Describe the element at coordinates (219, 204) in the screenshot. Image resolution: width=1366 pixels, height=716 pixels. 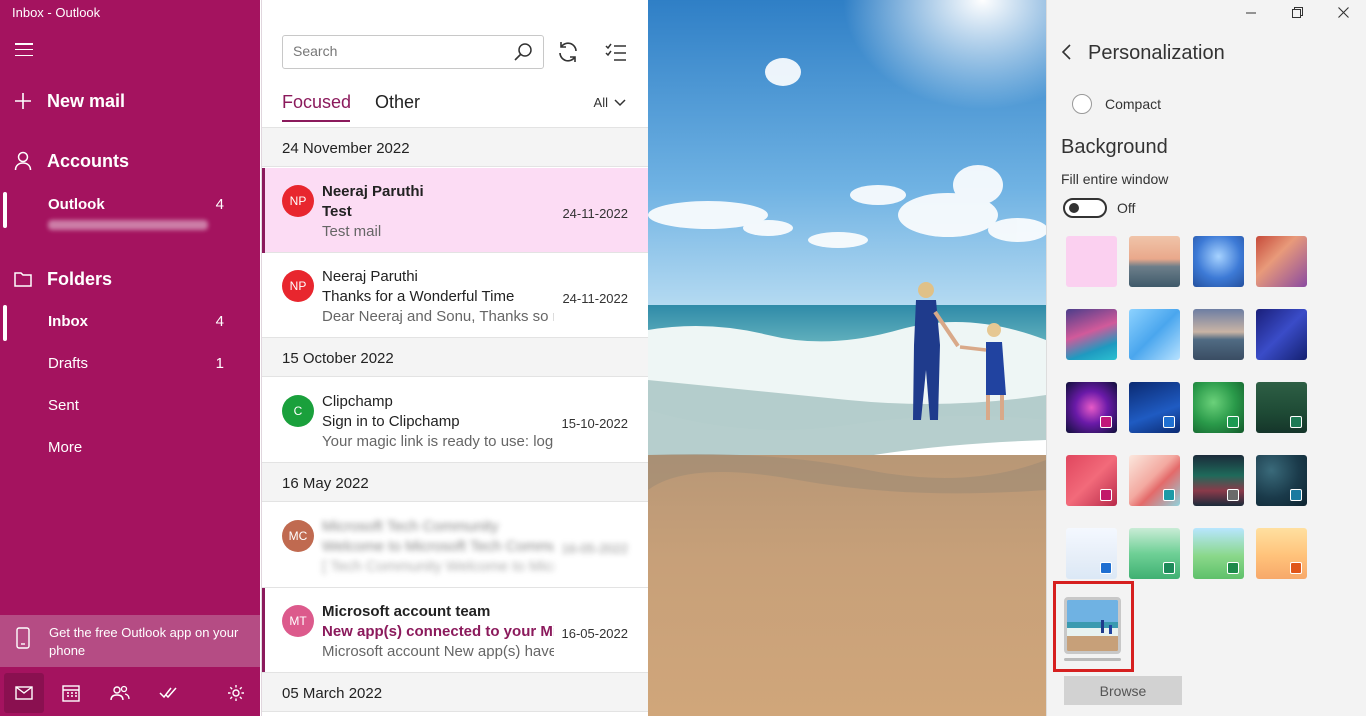
I see `account-unread-count: 4` at that location.